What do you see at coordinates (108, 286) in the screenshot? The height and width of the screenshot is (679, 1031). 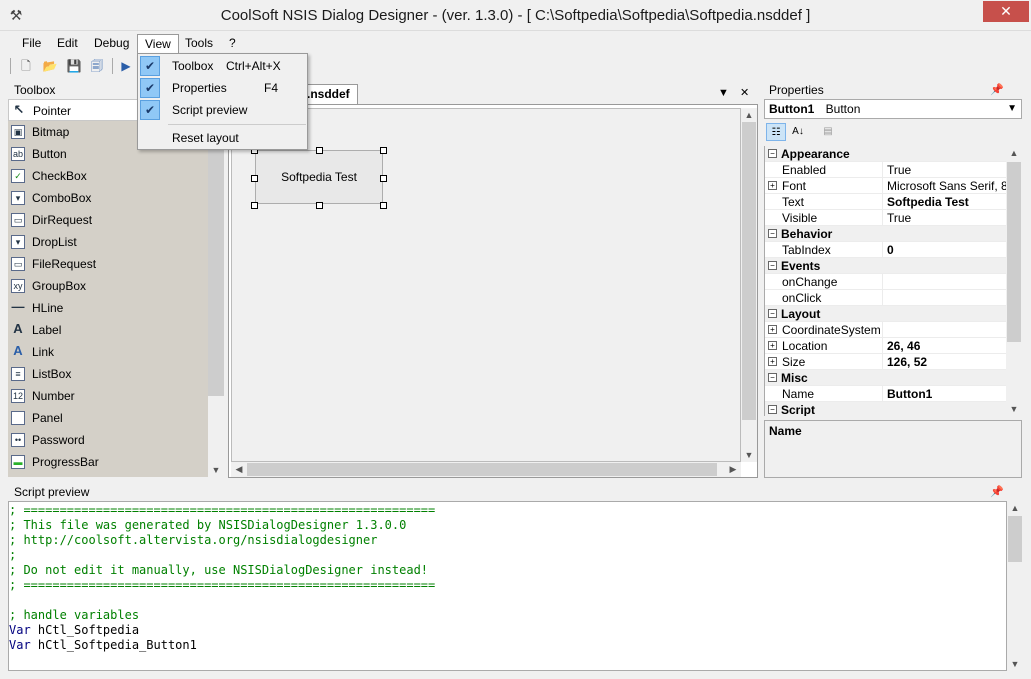 I see `toolbox-item-groupbox: xy GroupBox` at bounding box center [108, 286].